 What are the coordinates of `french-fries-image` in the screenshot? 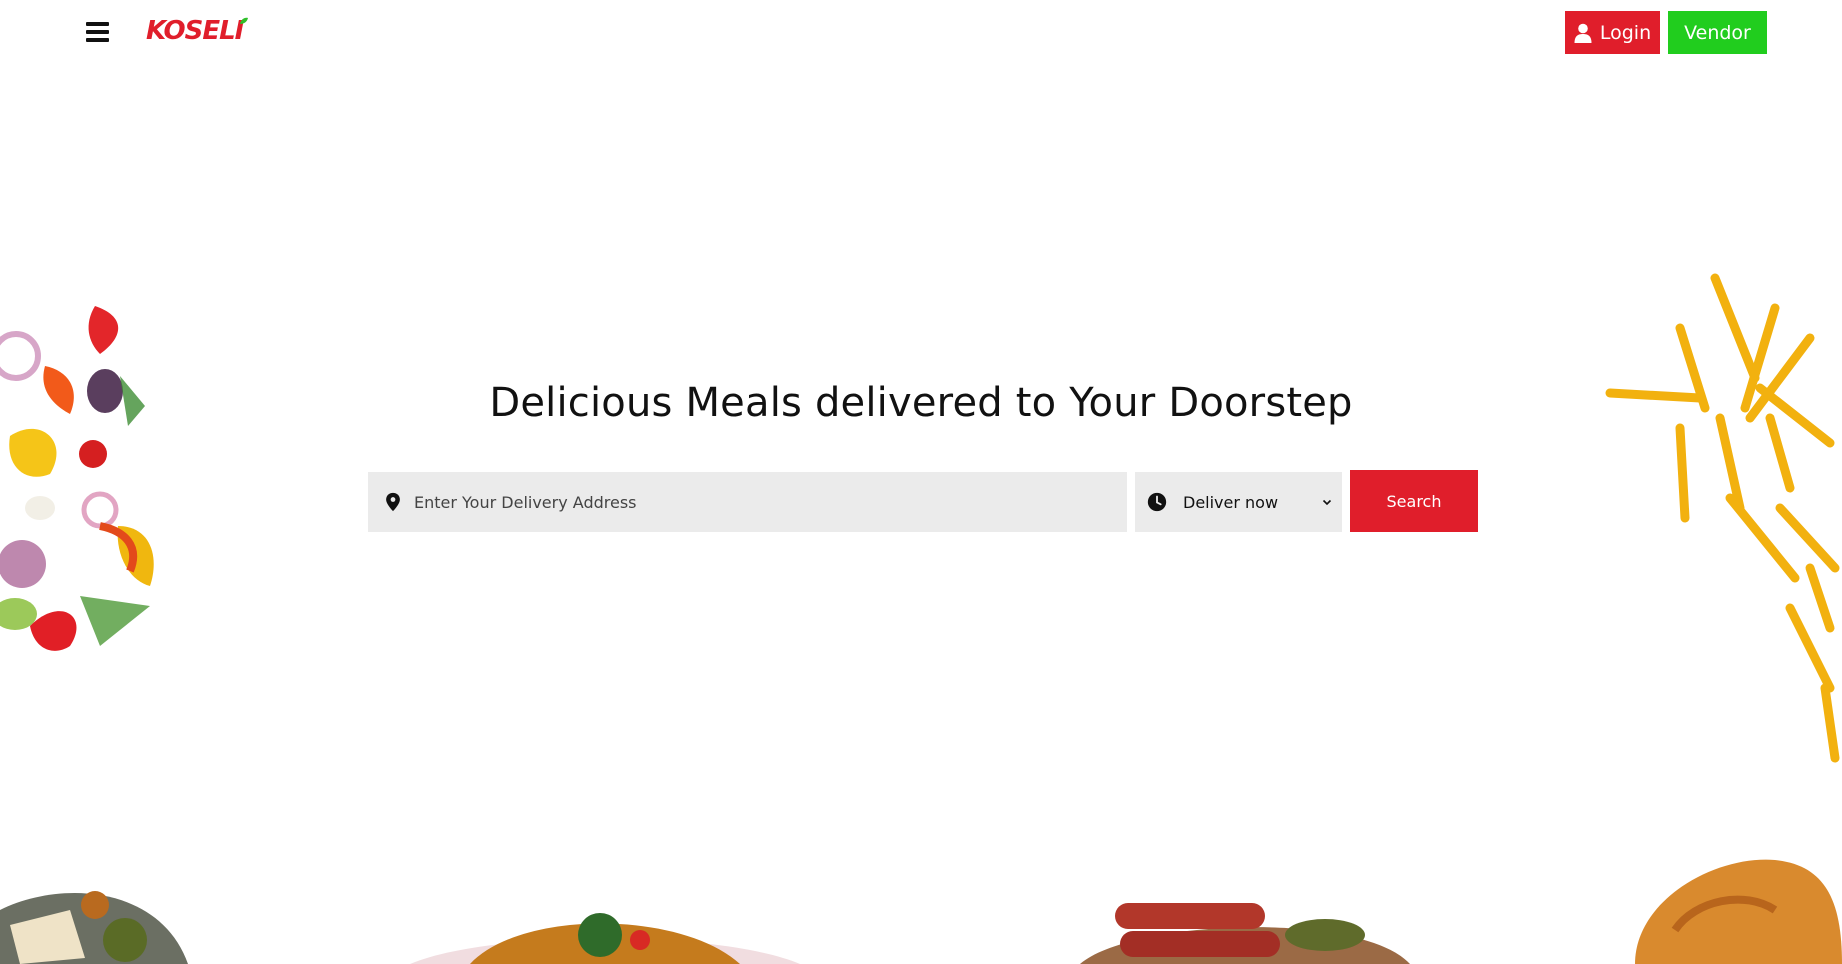 It's located at (1722, 518).